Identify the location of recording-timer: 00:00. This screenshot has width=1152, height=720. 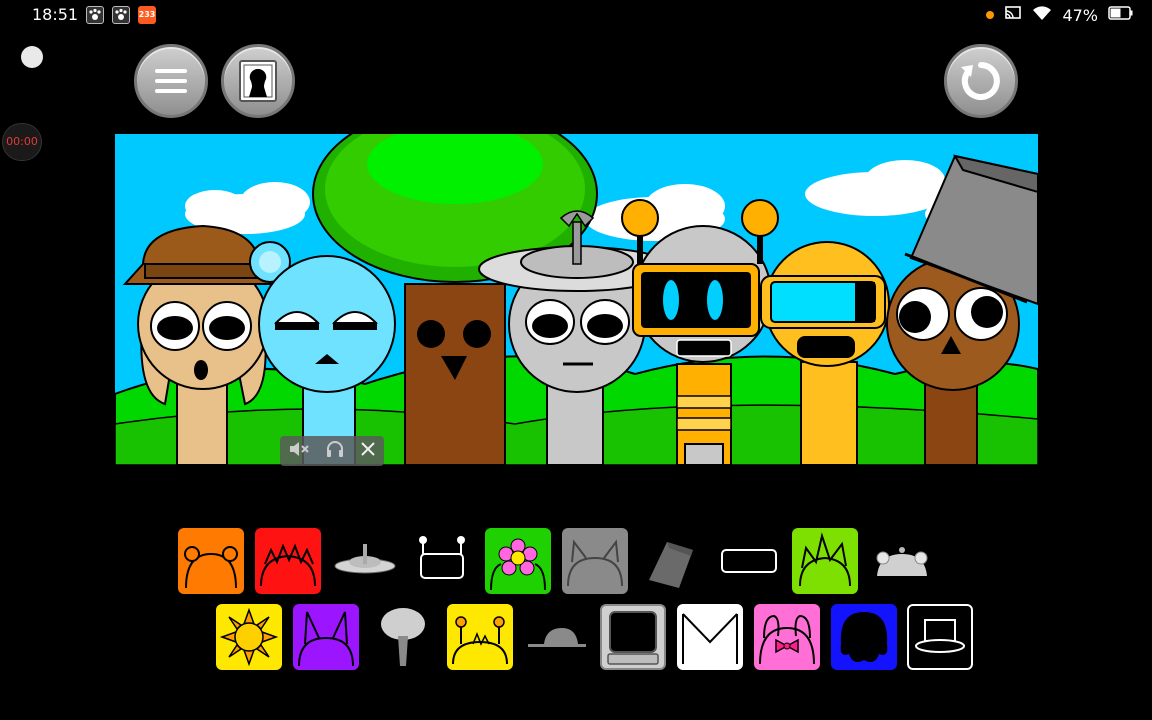
(22, 142).